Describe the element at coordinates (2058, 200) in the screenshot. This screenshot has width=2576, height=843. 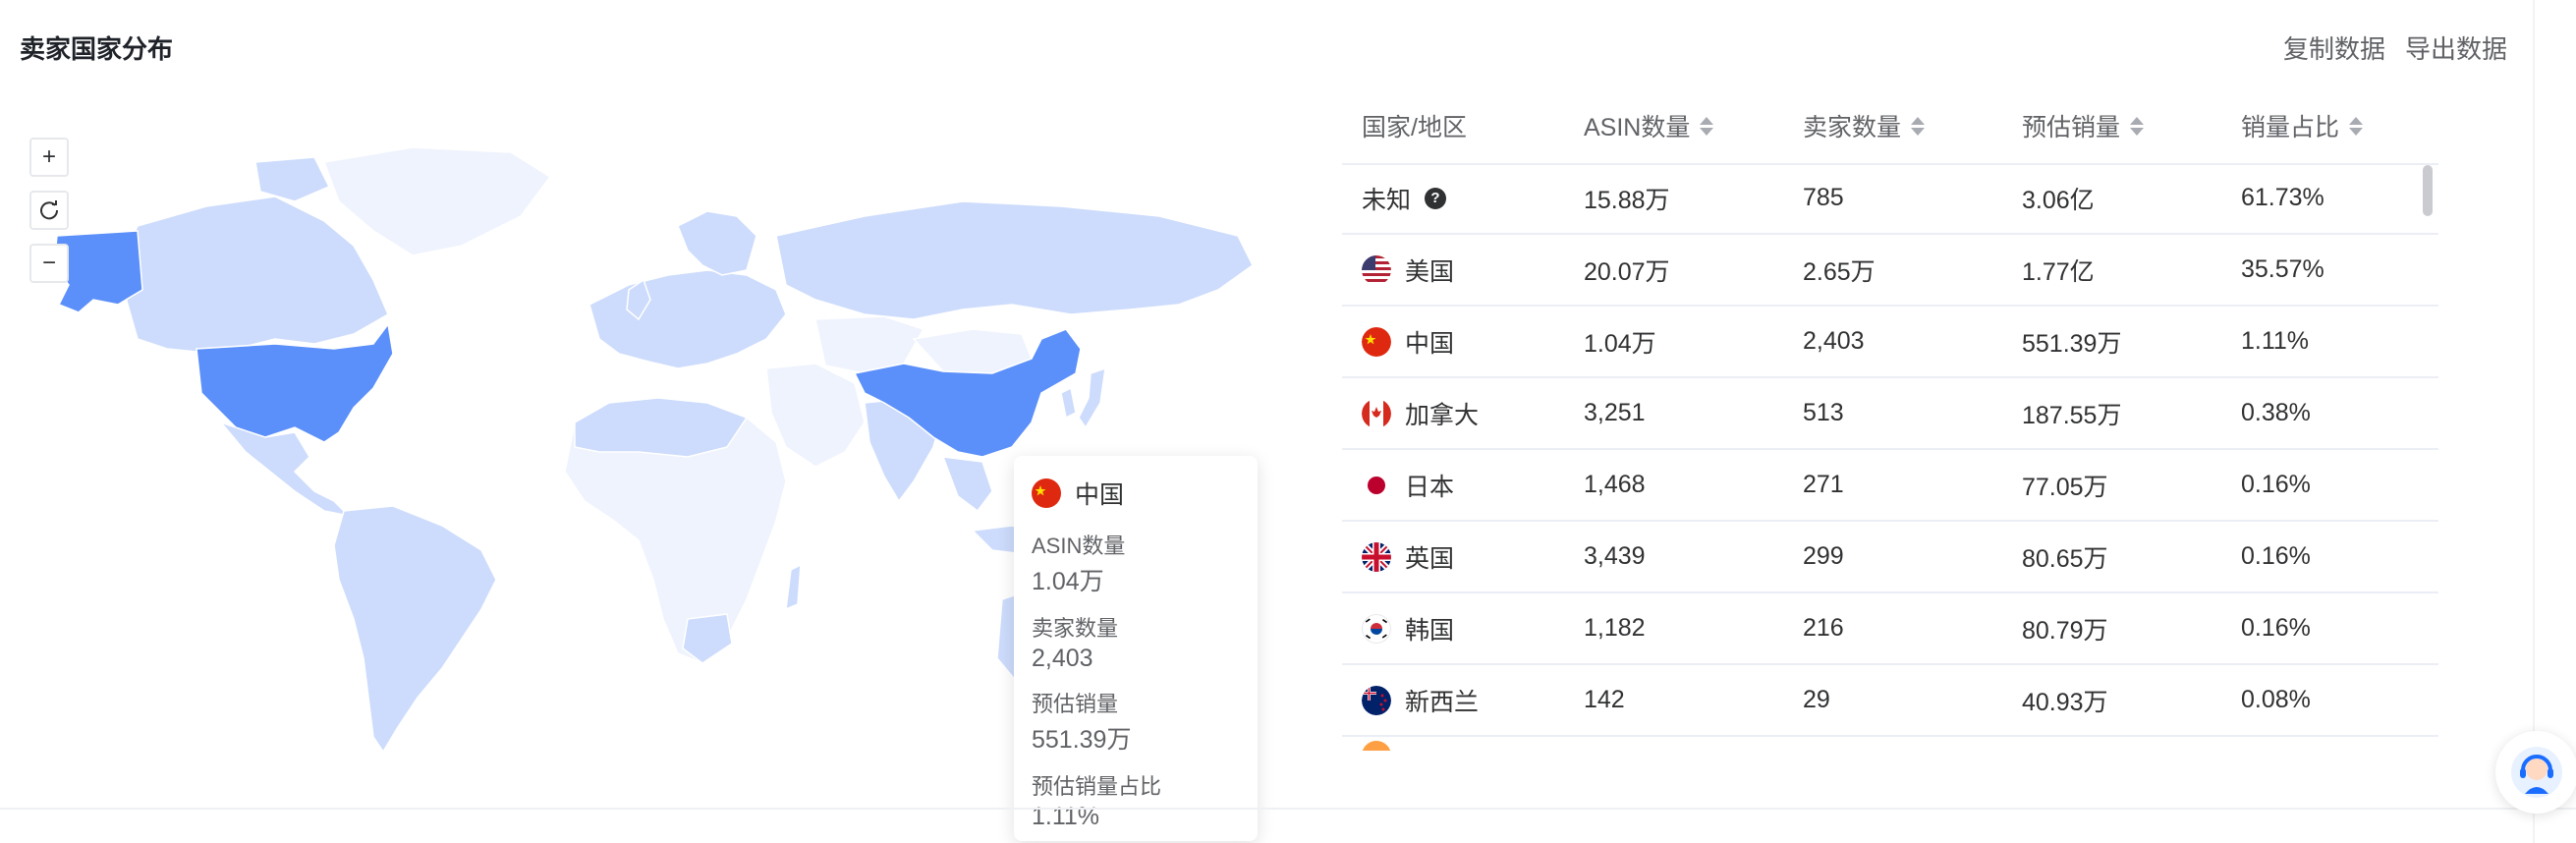
I see `cell-sales: 3.06亿` at that location.